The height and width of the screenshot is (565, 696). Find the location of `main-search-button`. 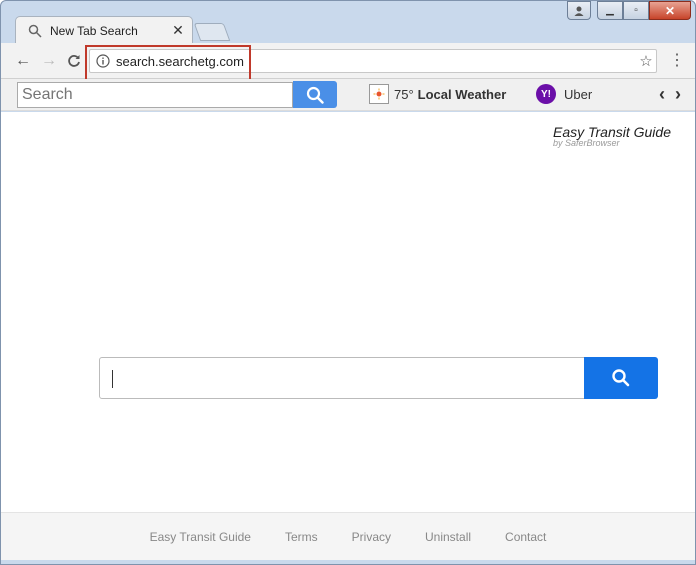

main-search-button is located at coordinates (621, 378).